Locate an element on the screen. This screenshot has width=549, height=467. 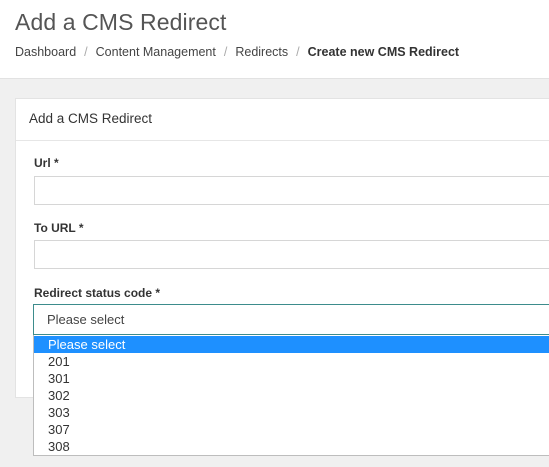
option-201: 201 is located at coordinates (291, 361).